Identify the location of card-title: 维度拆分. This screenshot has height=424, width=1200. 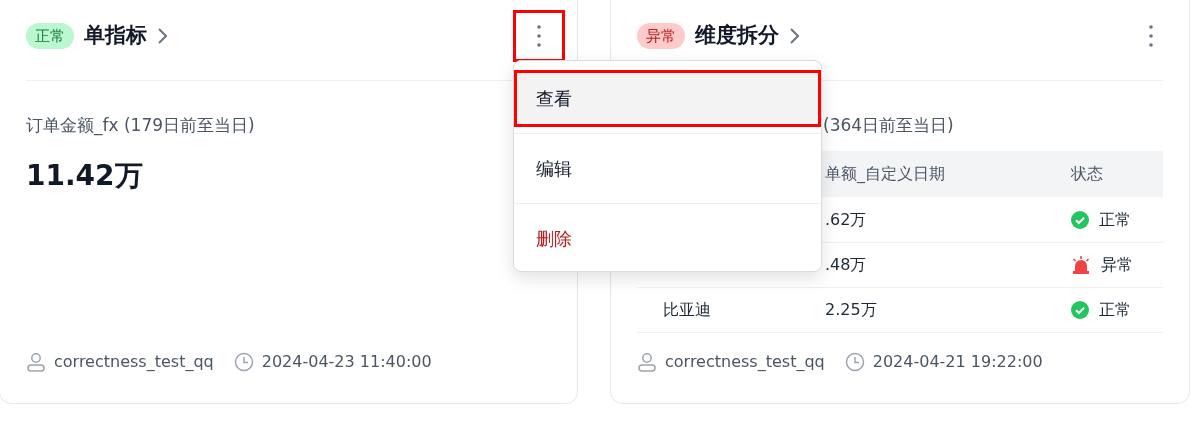
(737, 35).